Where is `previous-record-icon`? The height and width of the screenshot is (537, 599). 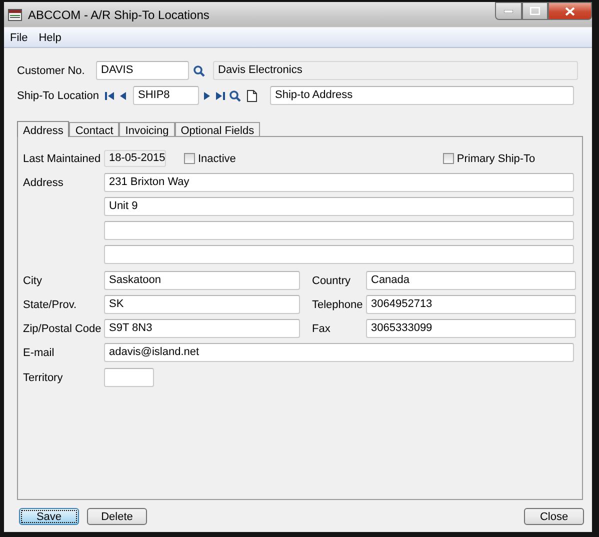
previous-record-icon is located at coordinates (123, 95).